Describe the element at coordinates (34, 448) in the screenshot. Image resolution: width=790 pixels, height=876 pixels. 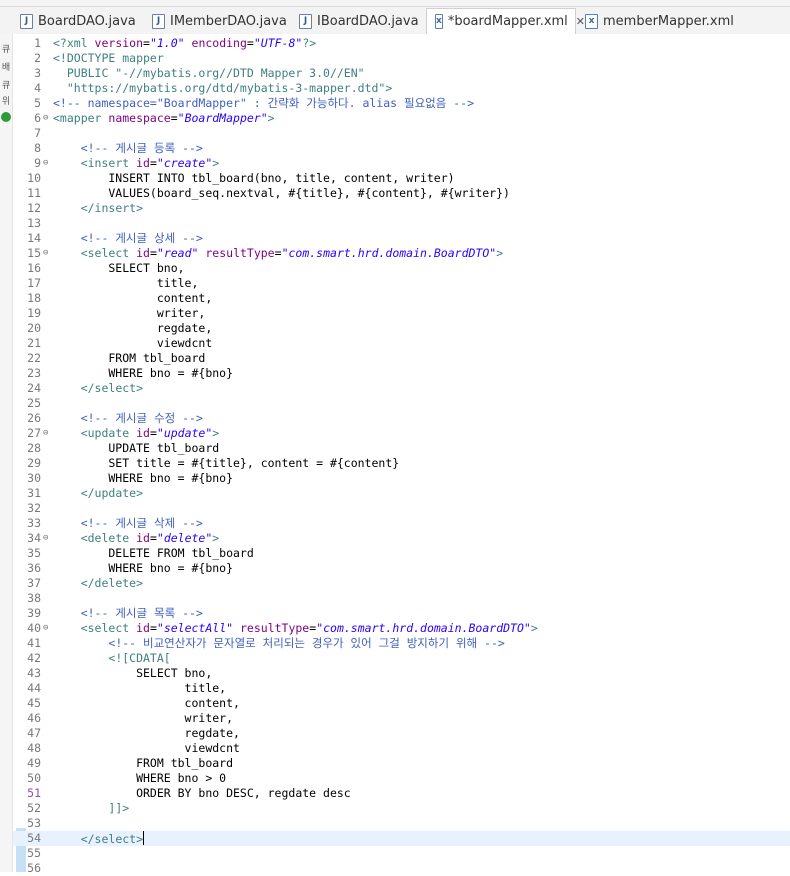
I see `line-number: 28` at that location.